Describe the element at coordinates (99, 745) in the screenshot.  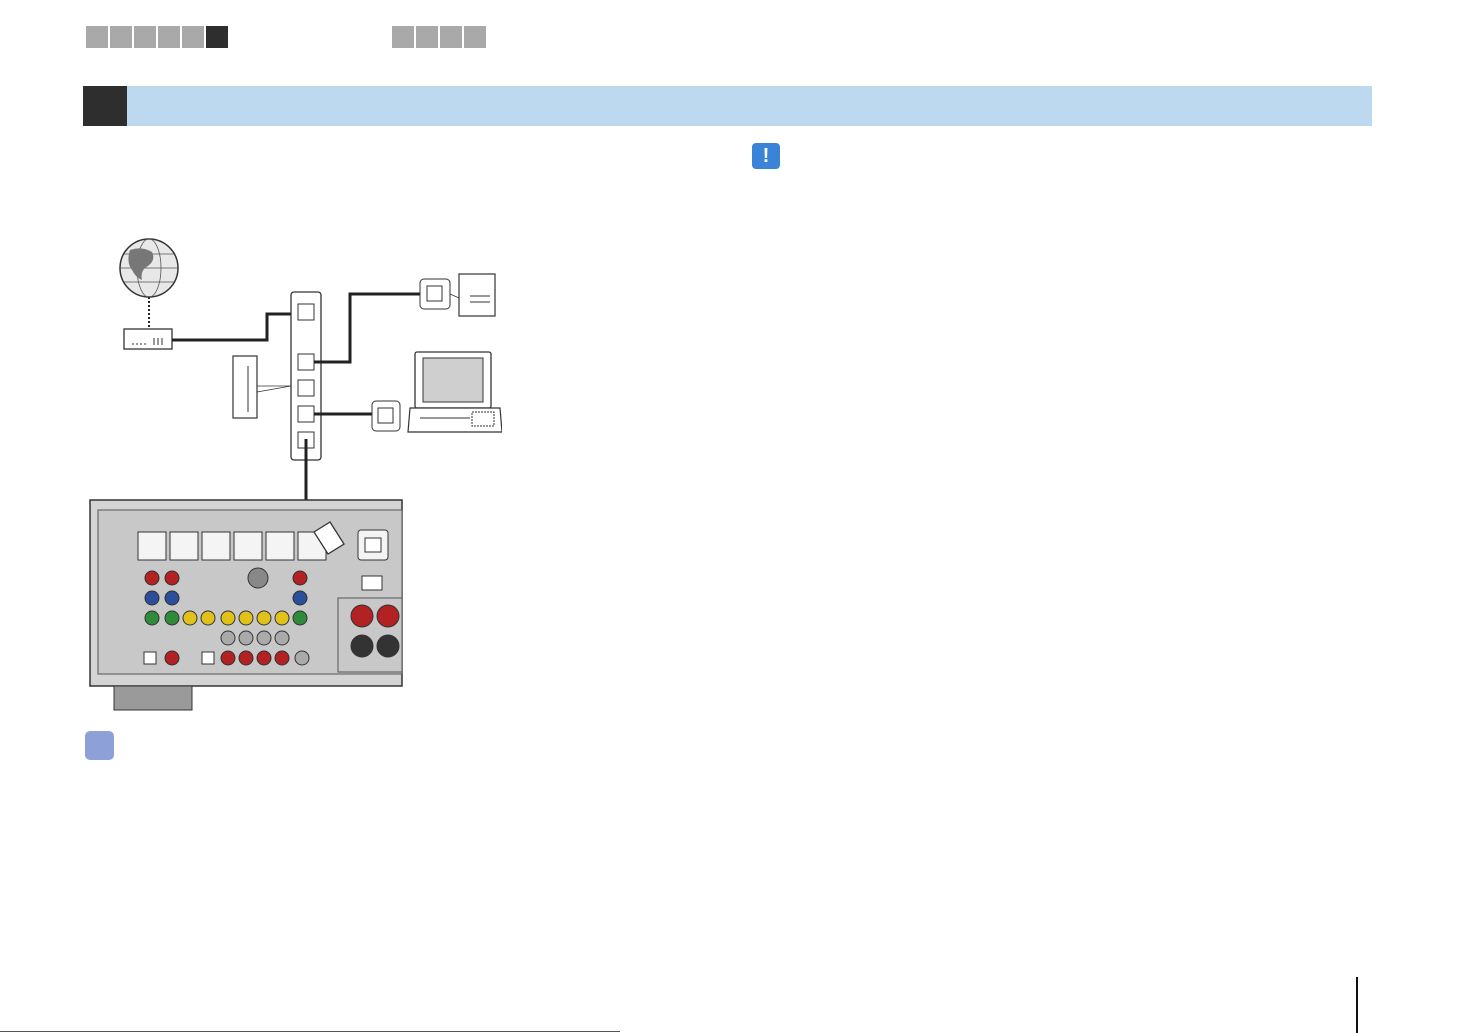
I see `lightbulb-hint-icon` at that location.